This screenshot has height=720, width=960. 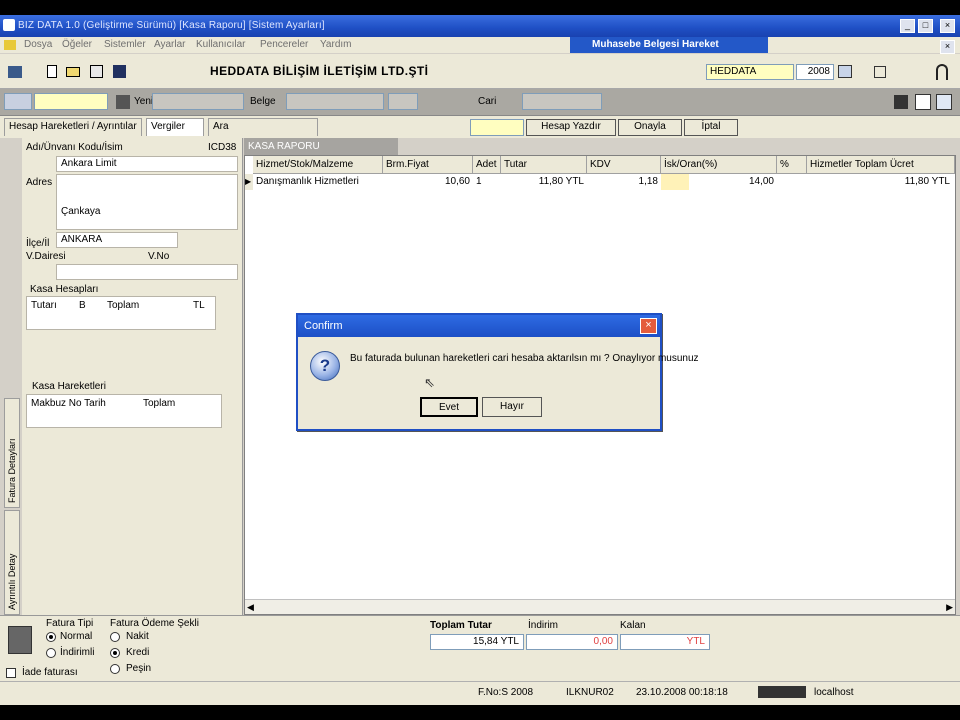 I want to click on return-invoice-checkbox, so click(x=11, y=673).